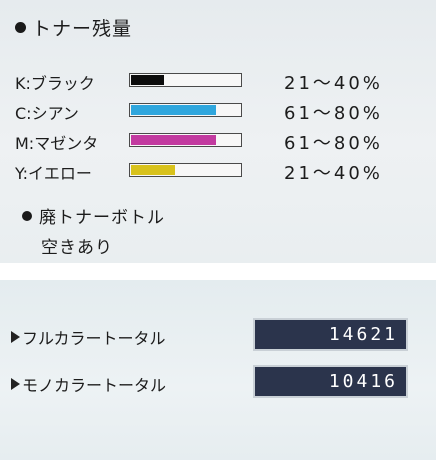 Image resolution: width=436 pixels, height=460 pixels. What do you see at coordinates (94, 338) in the screenshot?
I see `counter-label-text: フルカラートータル` at bounding box center [94, 338].